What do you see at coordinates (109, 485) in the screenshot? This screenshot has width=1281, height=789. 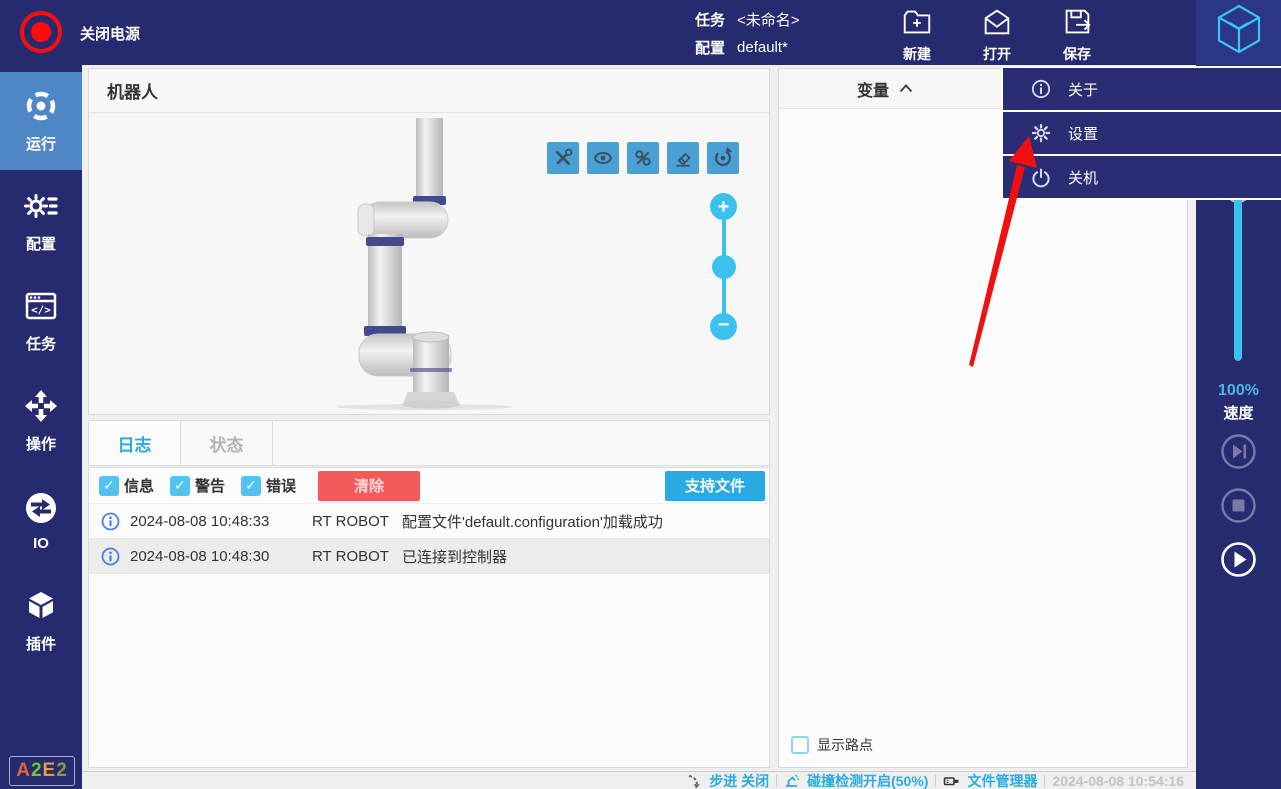 I see `filter-checkbox-info` at bounding box center [109, 485].